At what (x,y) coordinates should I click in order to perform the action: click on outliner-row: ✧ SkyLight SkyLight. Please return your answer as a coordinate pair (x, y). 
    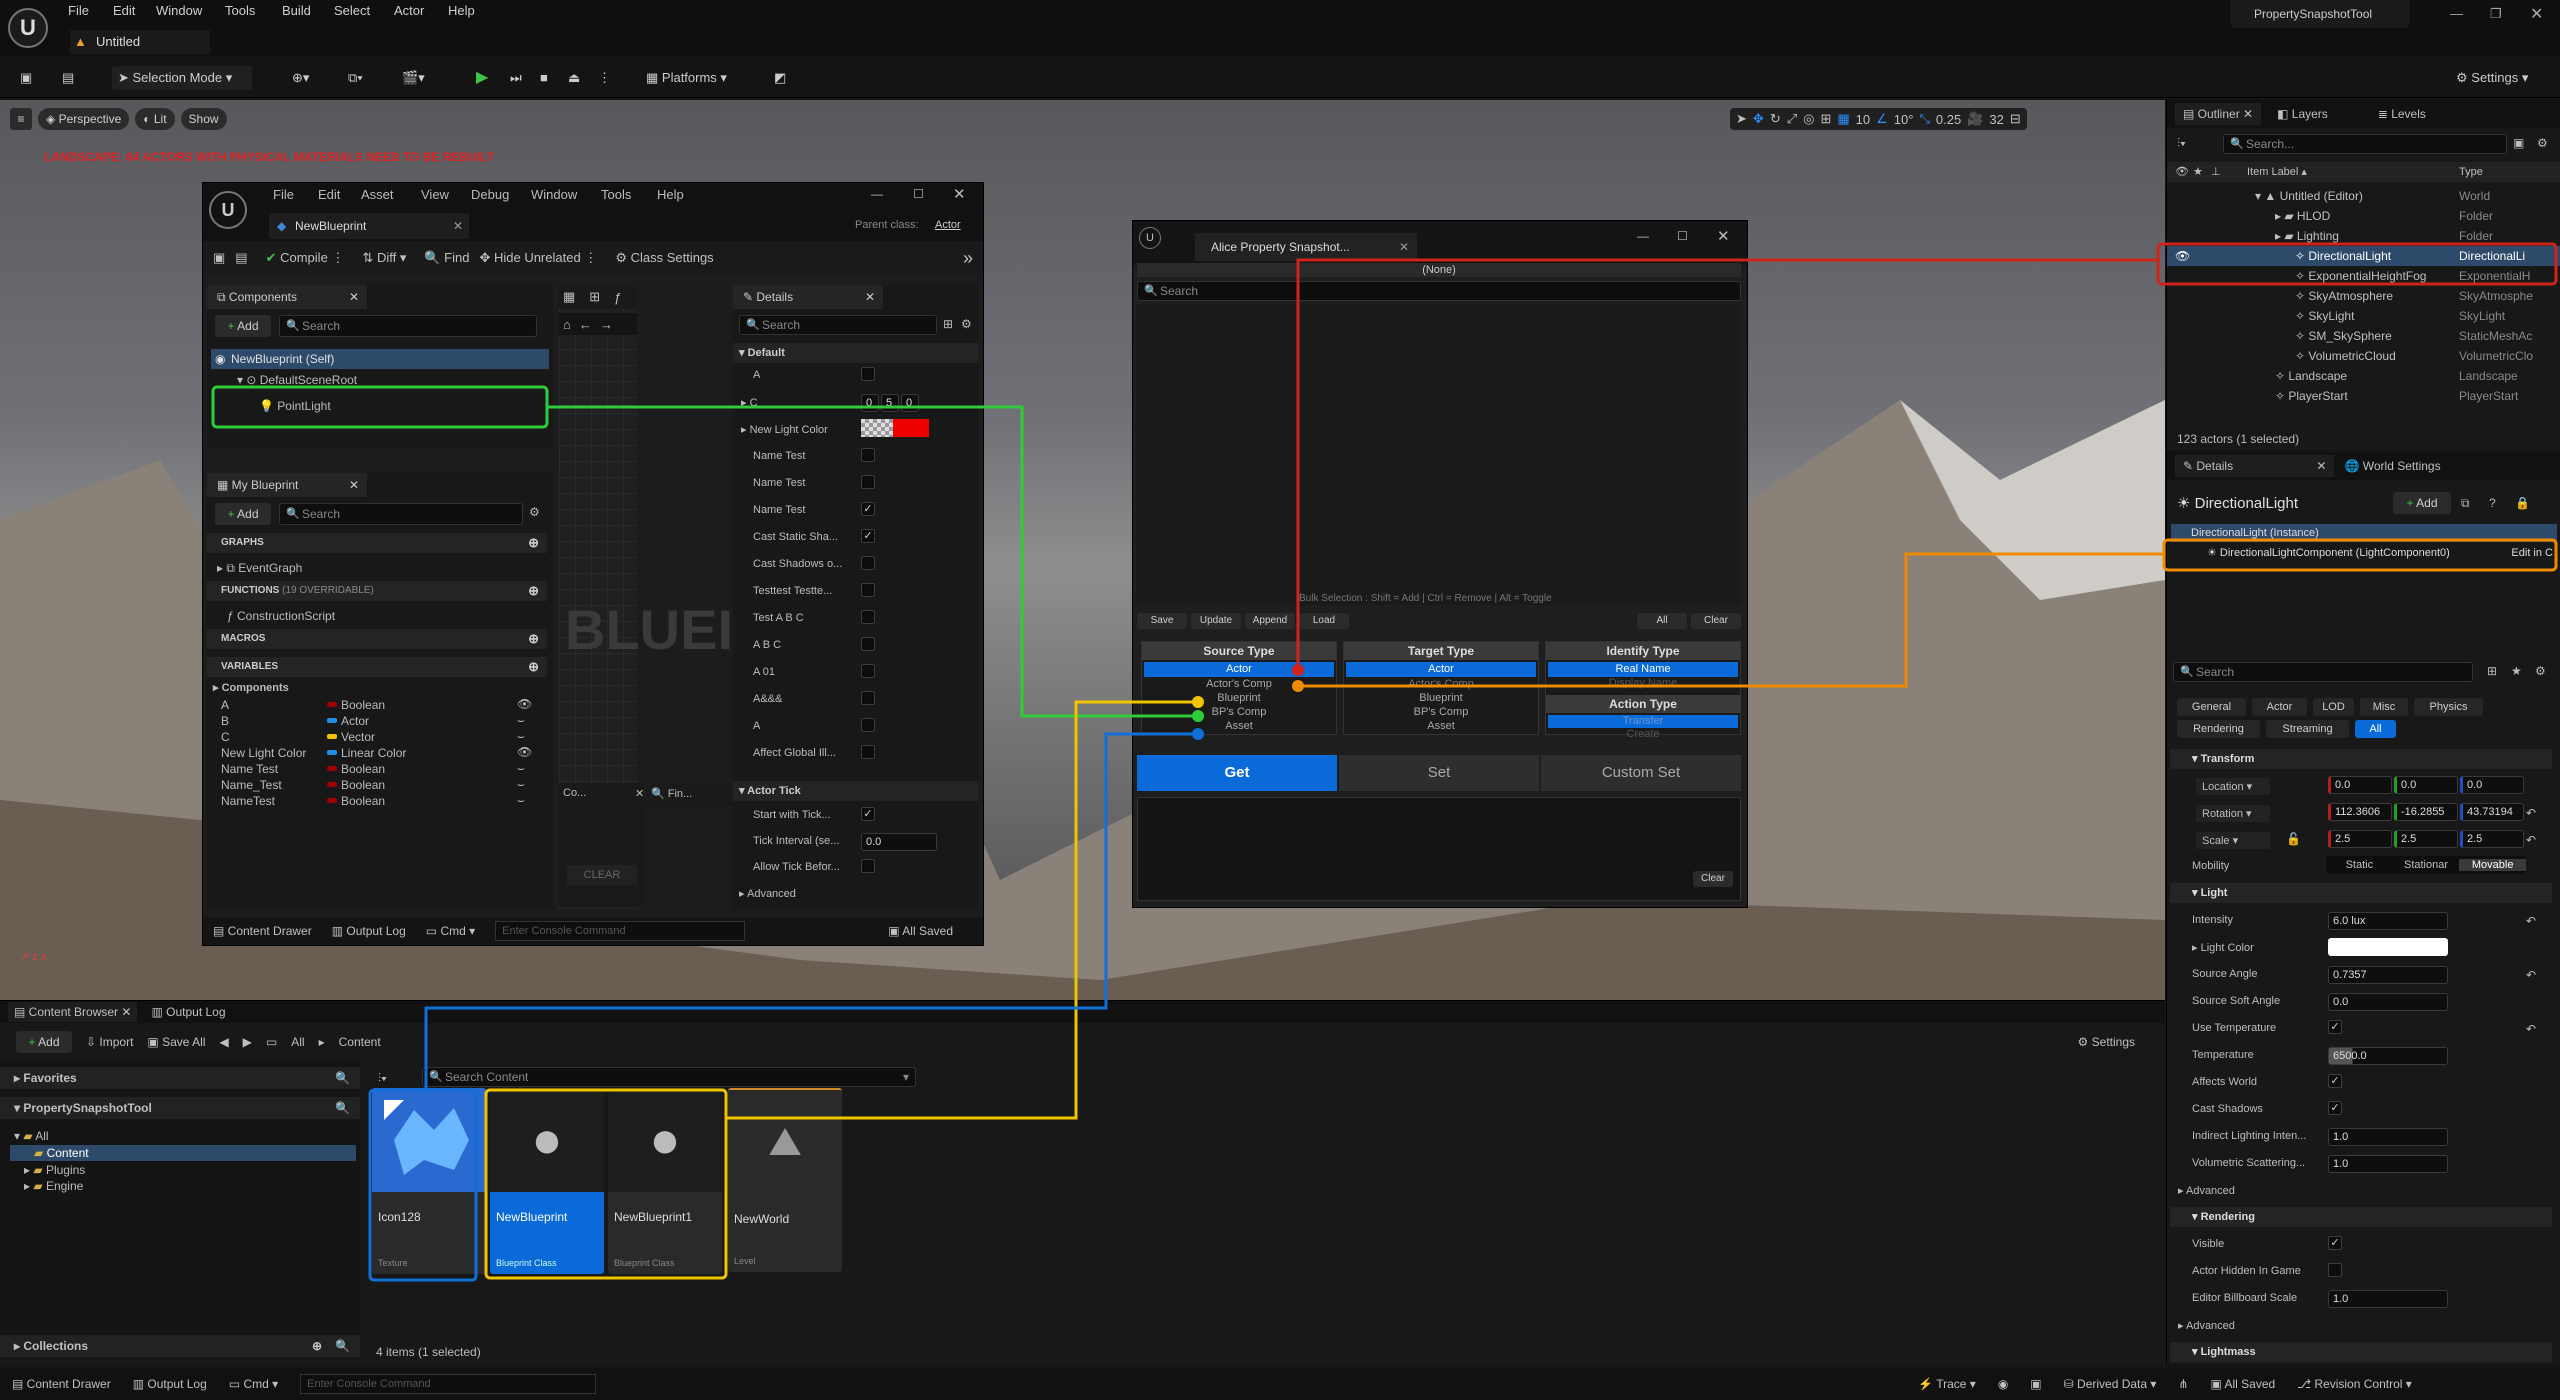
    Looking at the image, I should click on (2363, 316).